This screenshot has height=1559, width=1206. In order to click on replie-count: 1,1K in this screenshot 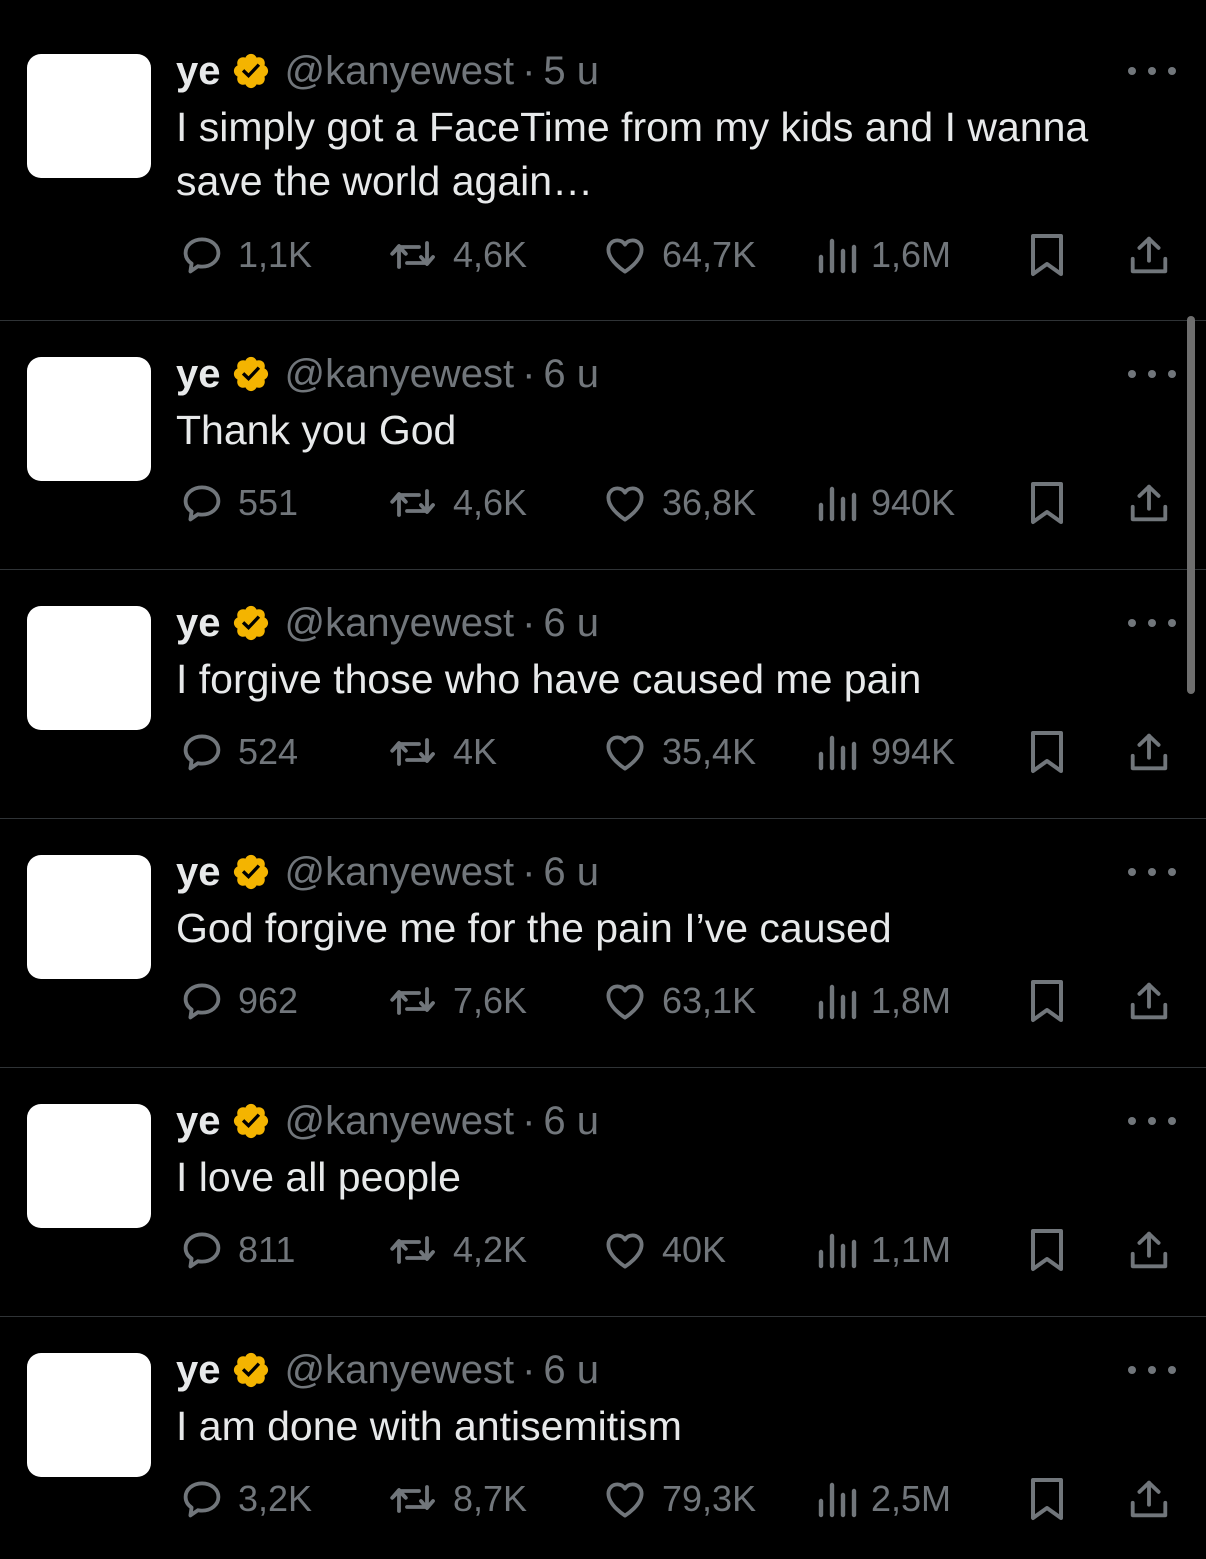, I will do `click(275, 254)`.